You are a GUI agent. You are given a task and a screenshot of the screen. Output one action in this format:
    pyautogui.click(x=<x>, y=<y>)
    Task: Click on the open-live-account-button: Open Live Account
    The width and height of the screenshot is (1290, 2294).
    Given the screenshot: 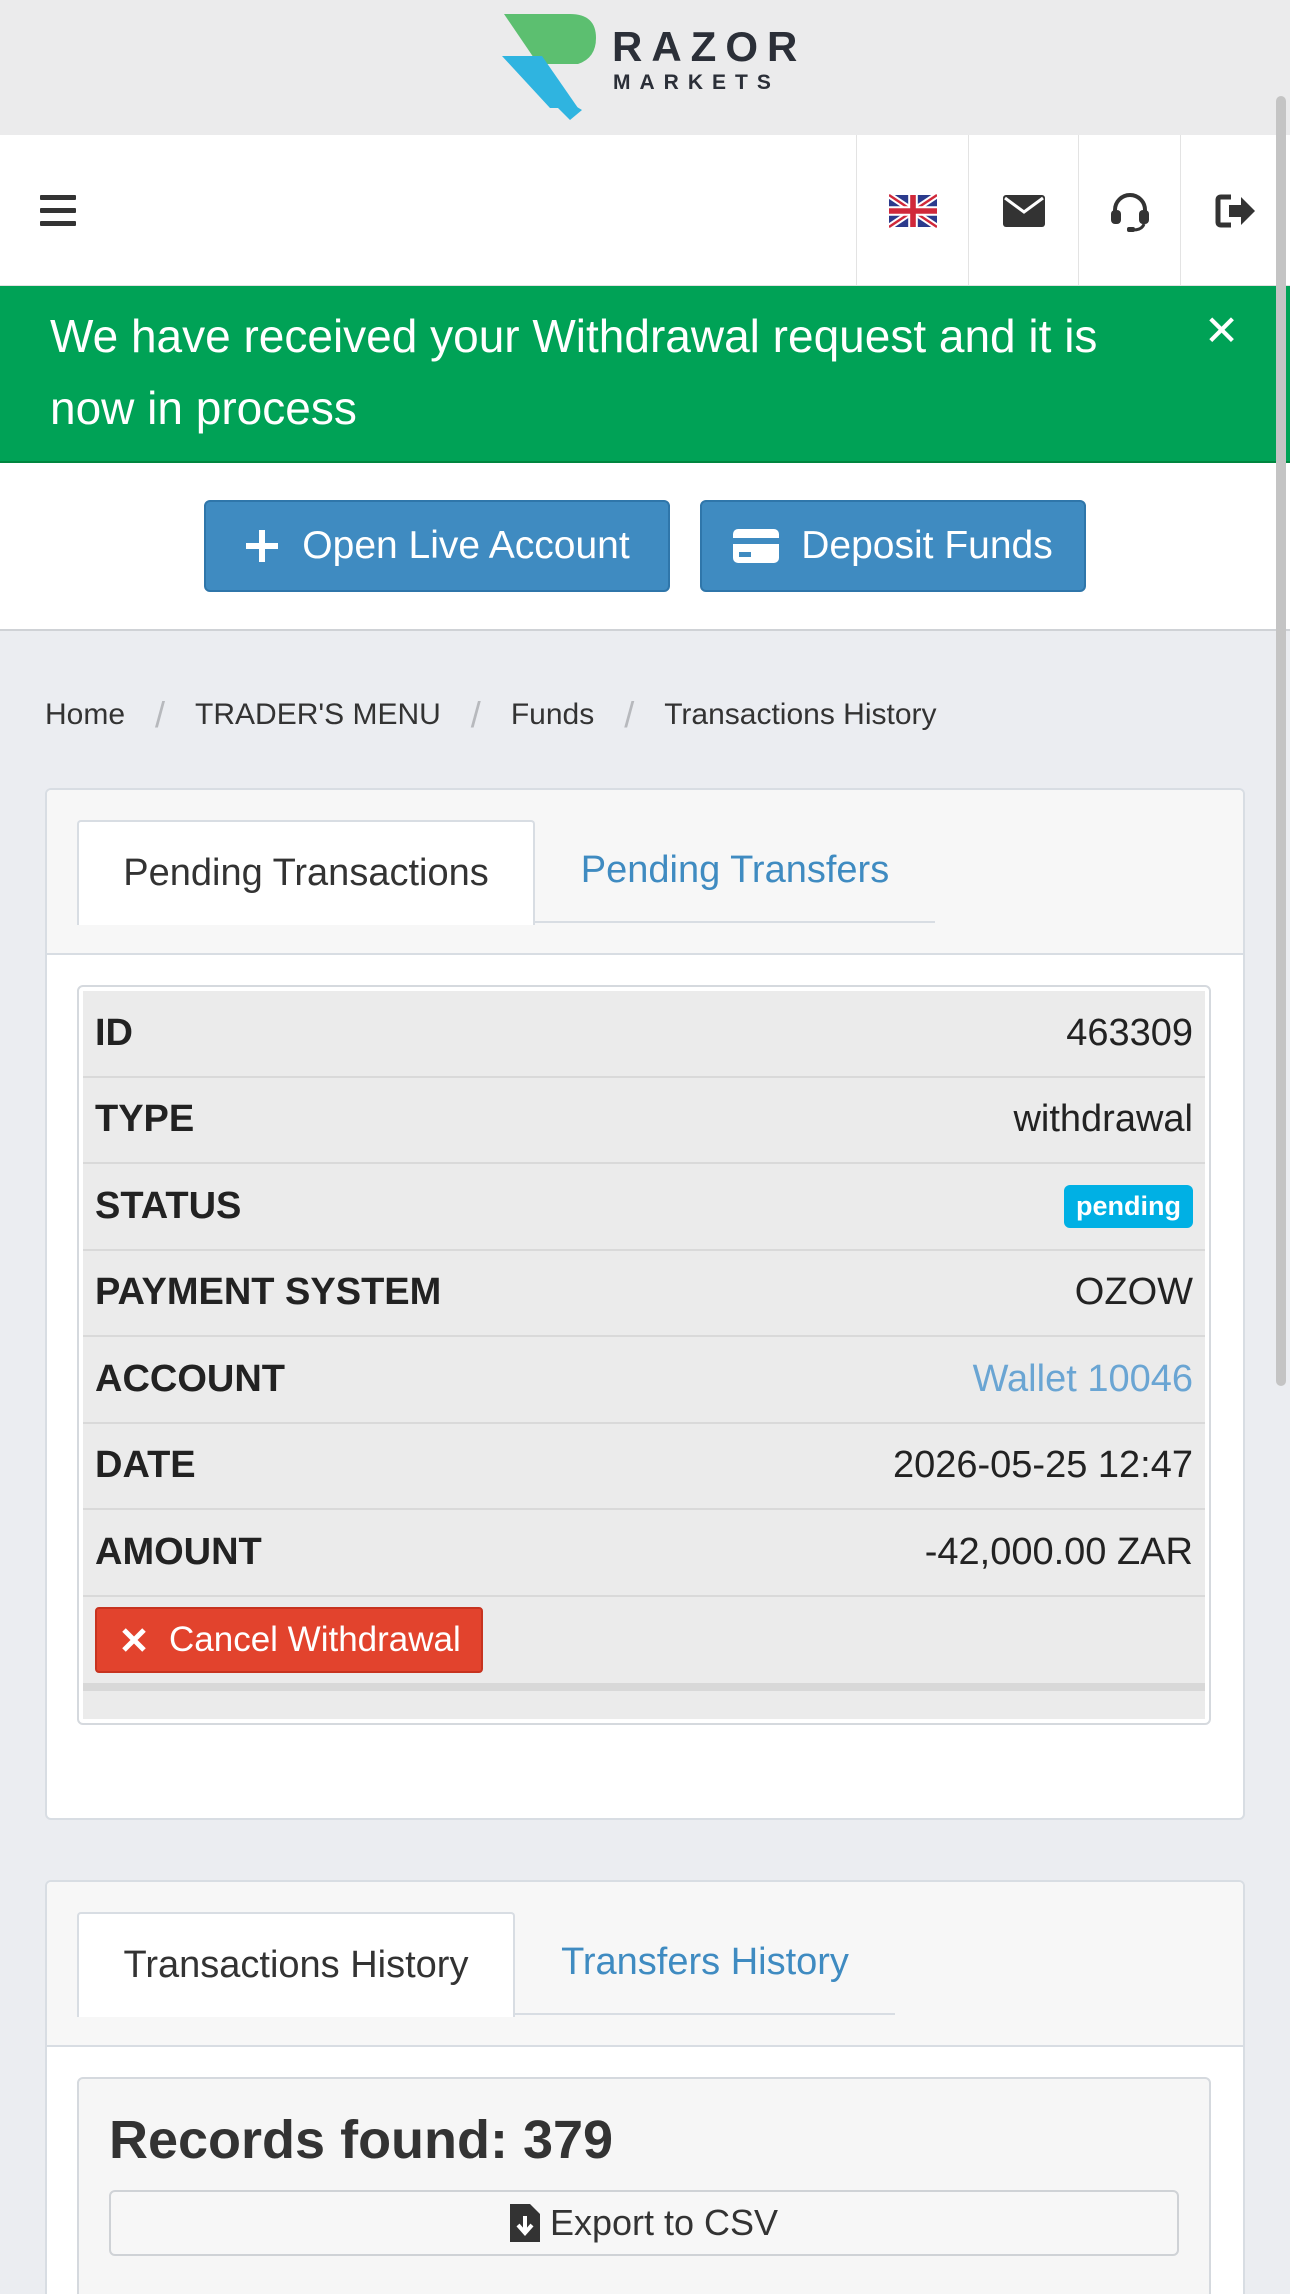 What is the action you would take?
    pyautogui.click(x=437, y=546)
    